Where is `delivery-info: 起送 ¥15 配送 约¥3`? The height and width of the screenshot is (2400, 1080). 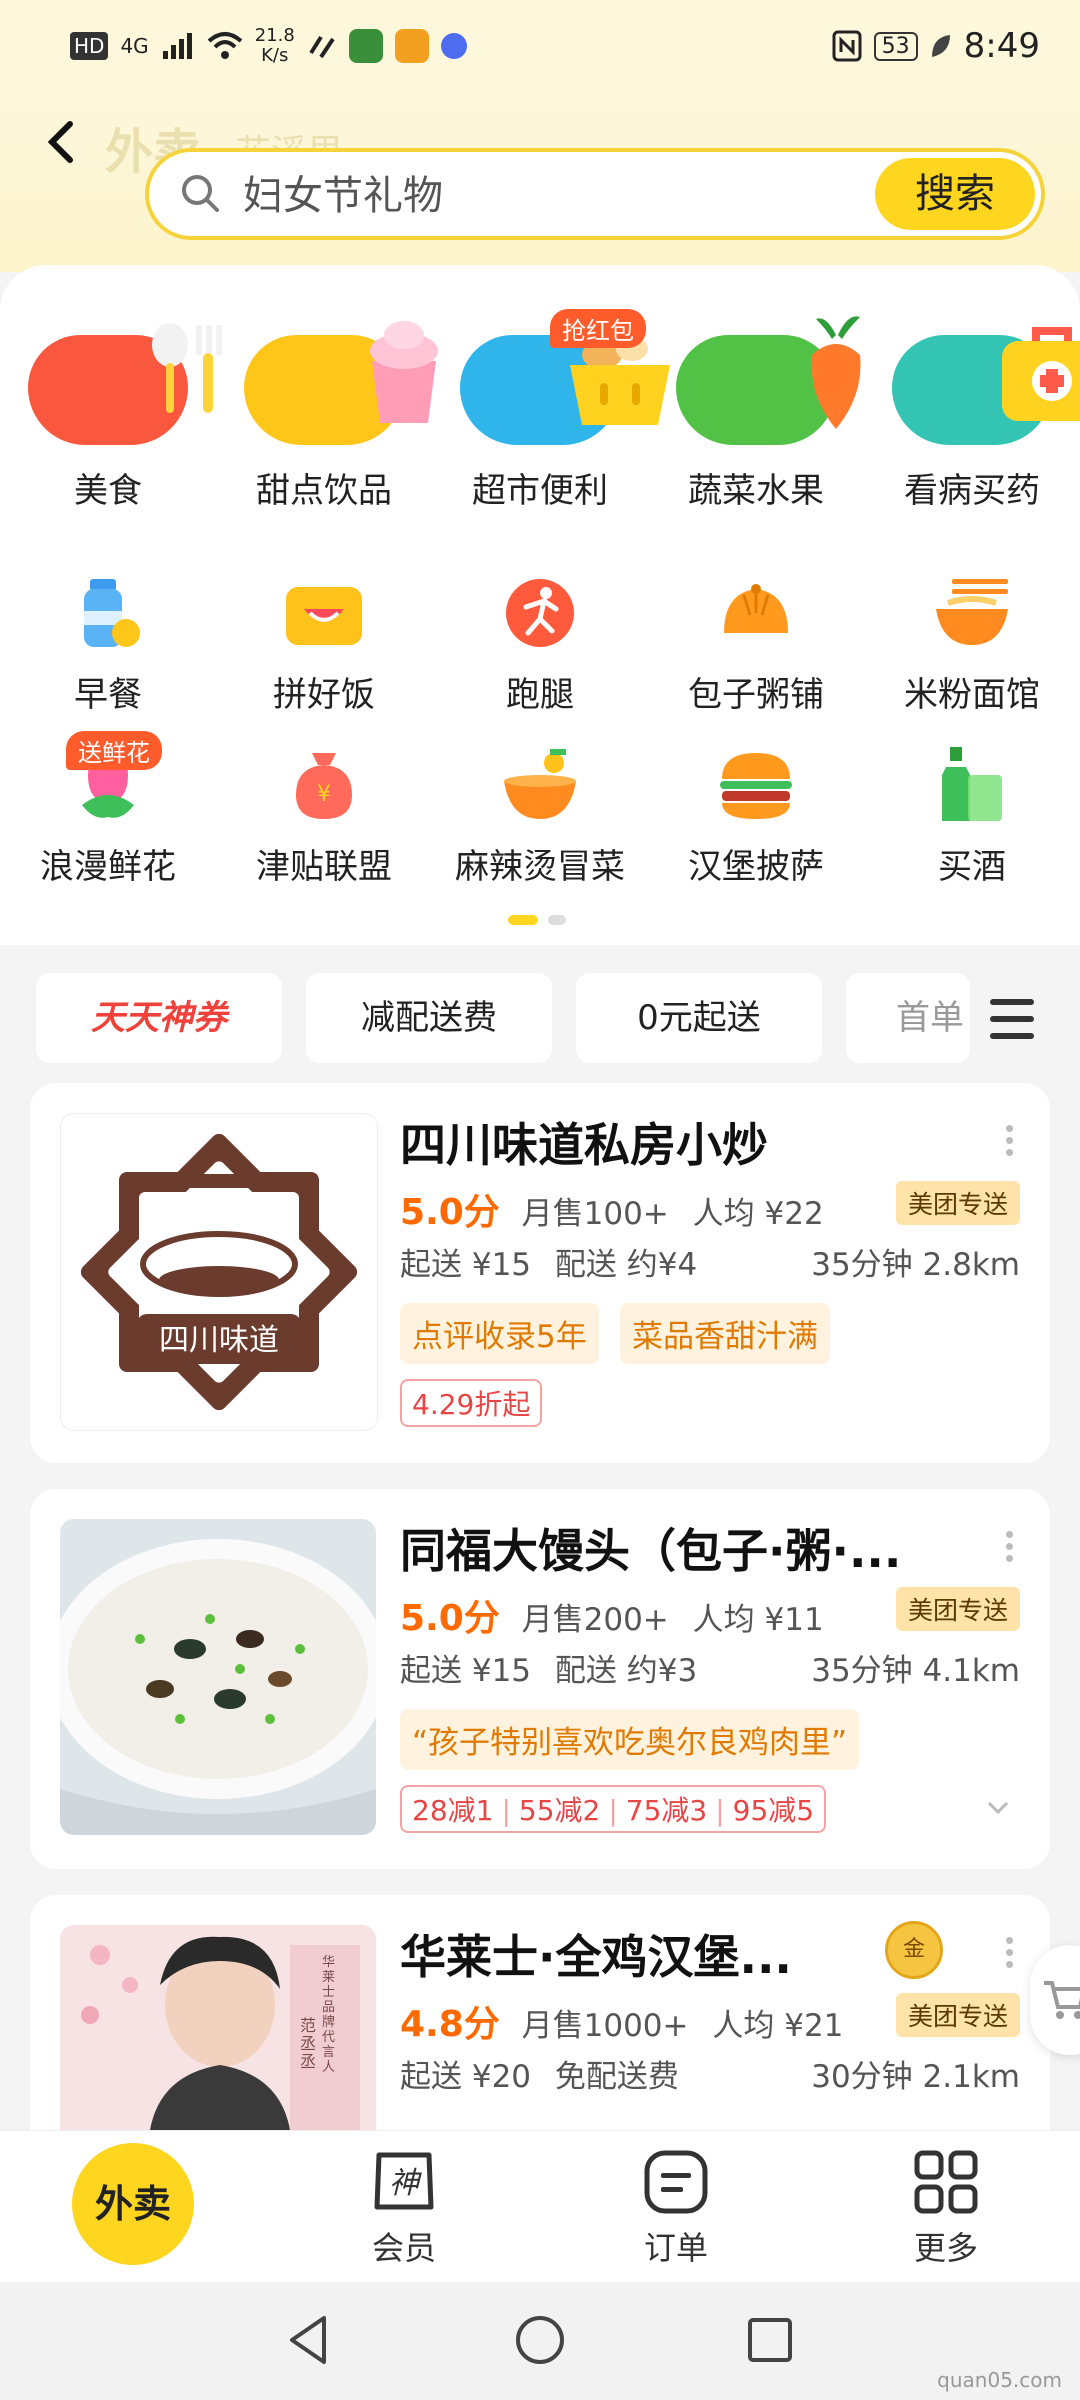 delivery-info: 起送 ¥15 配送 约¥3 is located at coordinates (548, 1667).